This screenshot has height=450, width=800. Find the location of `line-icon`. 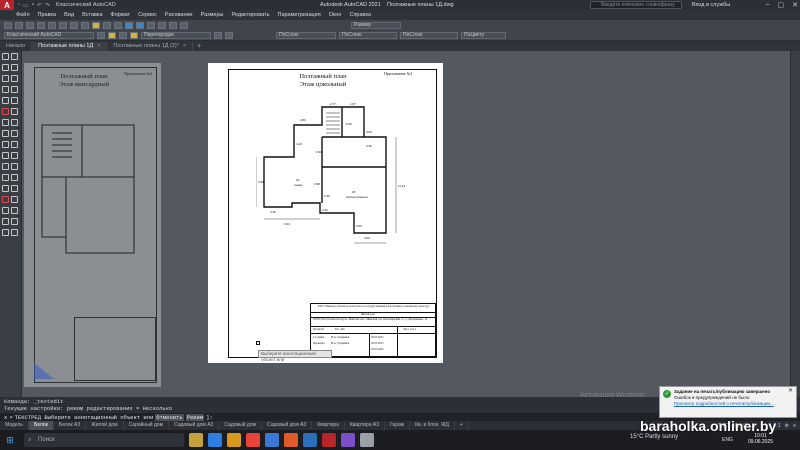

line-icon is located at coordinates (5, 56).